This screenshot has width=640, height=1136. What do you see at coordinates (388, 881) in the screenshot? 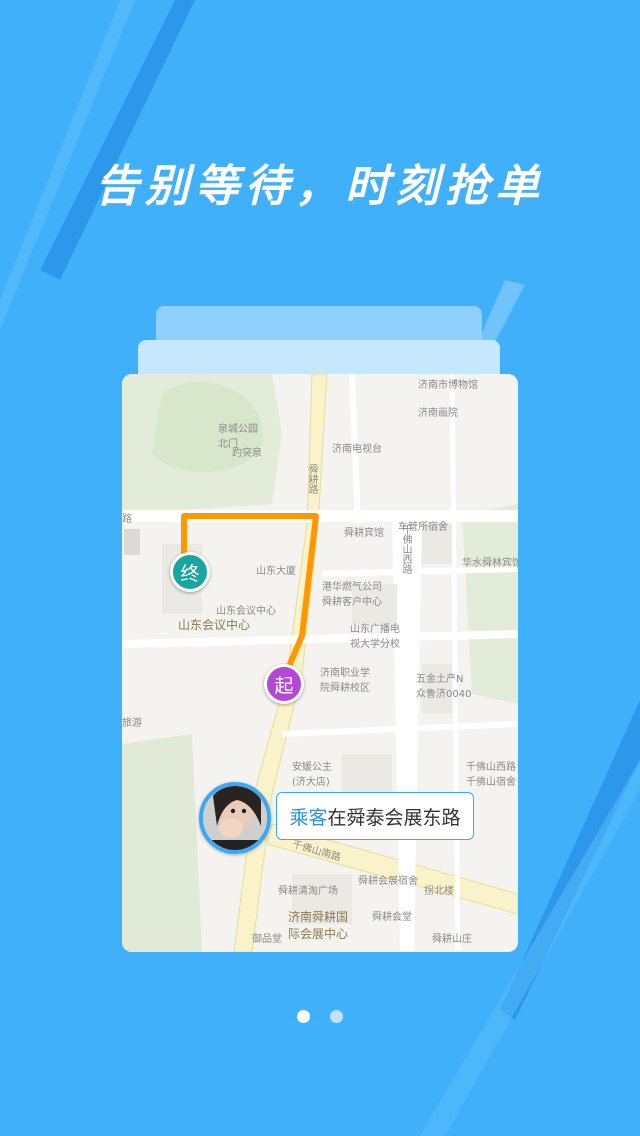
I see `map-label: 舜耕会展宿舍` at bounding box center [388, 881].